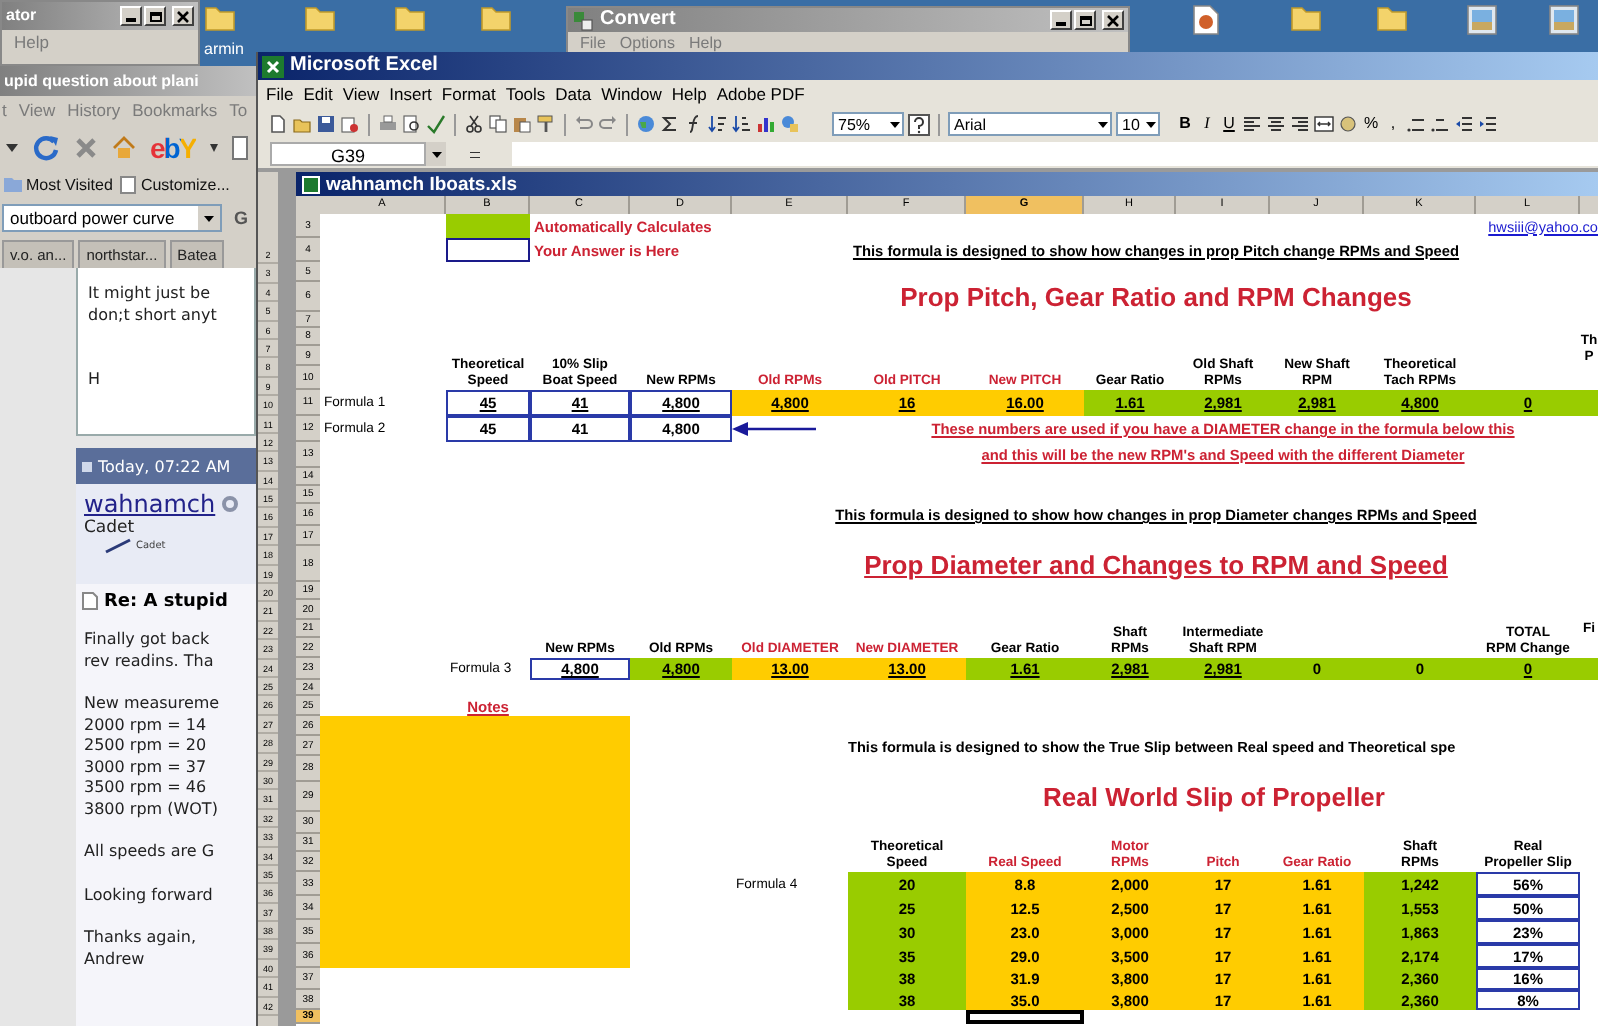 The width and height of the screenshot is (1598, 1026). What do you see at coordinates (1138, 124) in the screenshot?
I see `font-size-dropdown: 10` at bounding box center [1138, 124].